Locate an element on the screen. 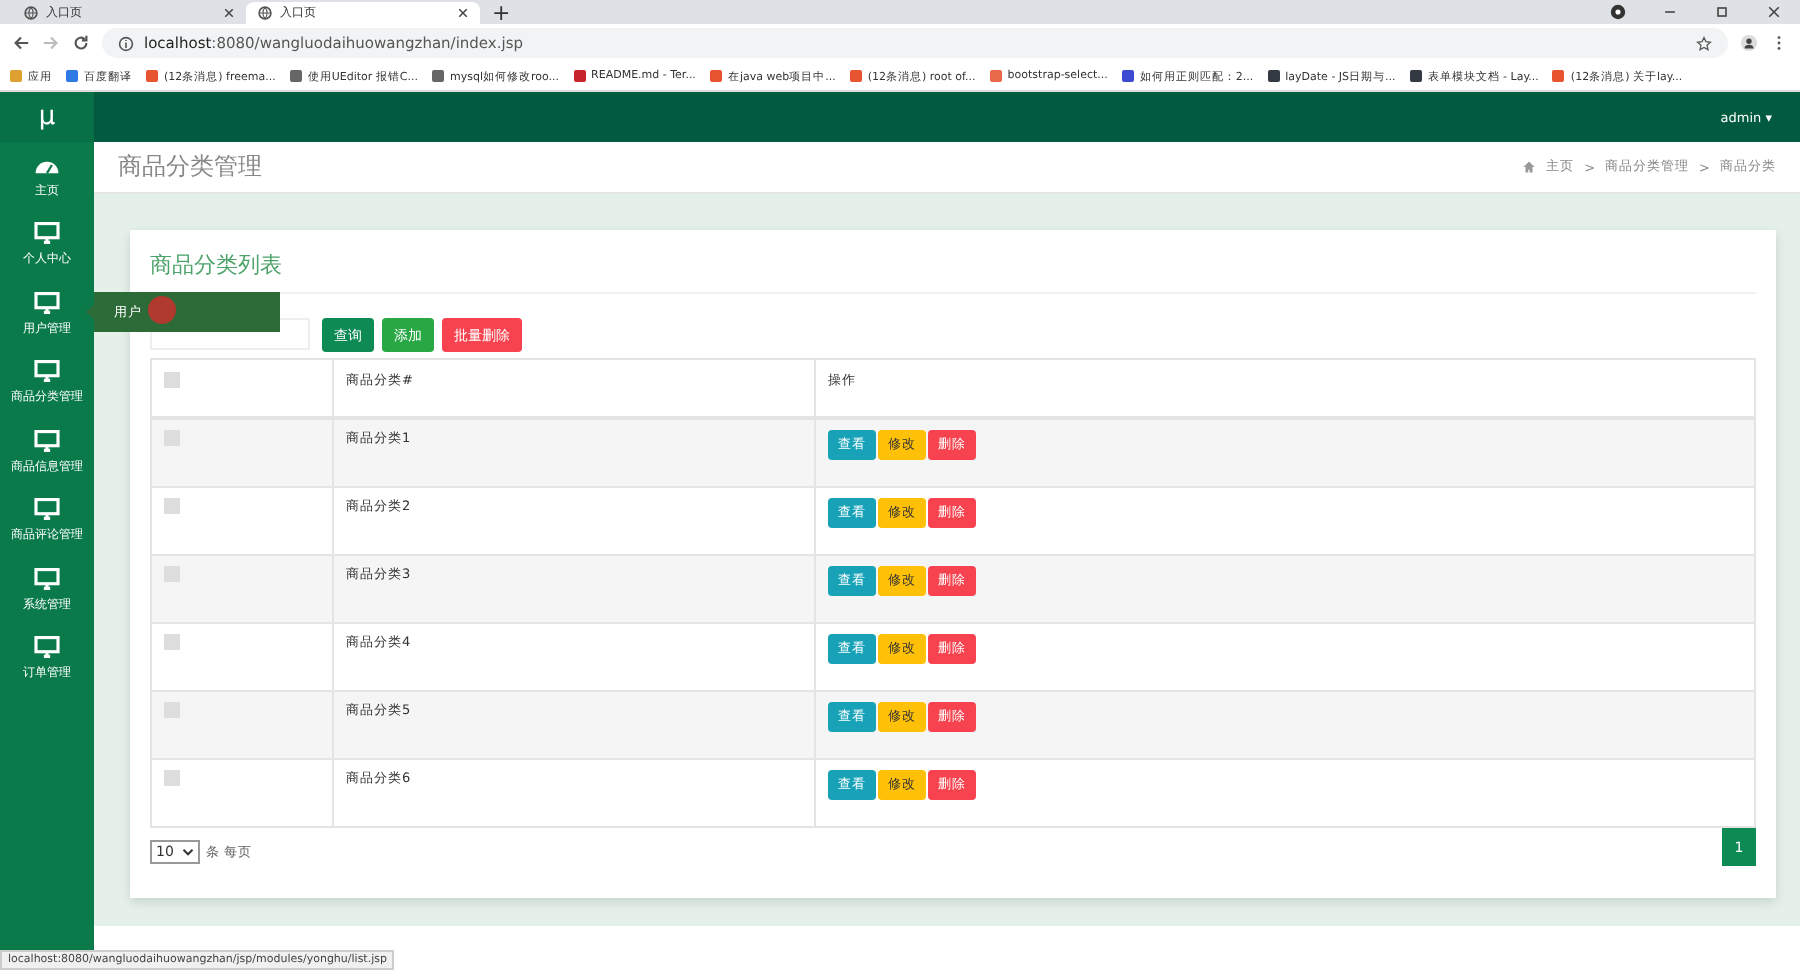 Image resolution: width=1800 pixels, height=970 pixels. star-icon is located at coordinates (1704, 43).